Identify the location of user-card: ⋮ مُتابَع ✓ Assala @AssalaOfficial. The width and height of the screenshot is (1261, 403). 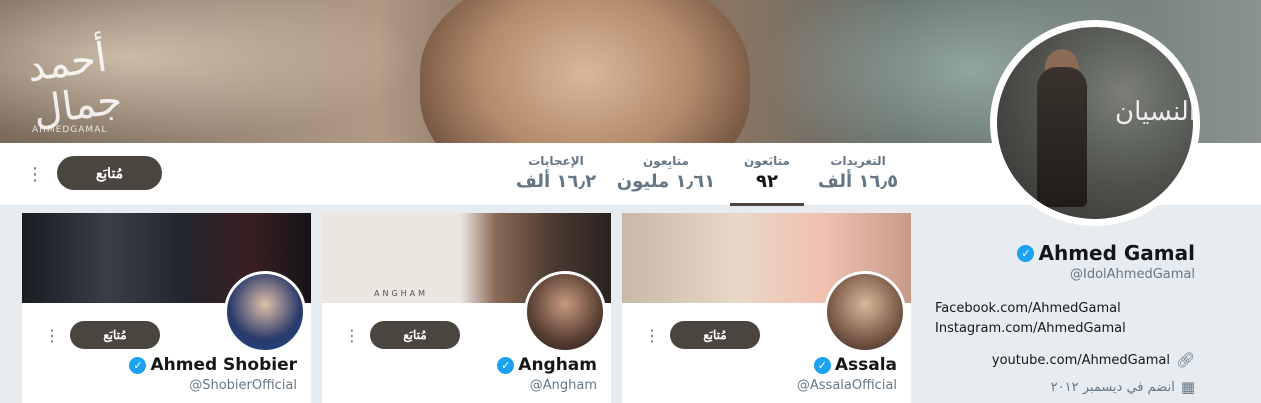
(766, 308).